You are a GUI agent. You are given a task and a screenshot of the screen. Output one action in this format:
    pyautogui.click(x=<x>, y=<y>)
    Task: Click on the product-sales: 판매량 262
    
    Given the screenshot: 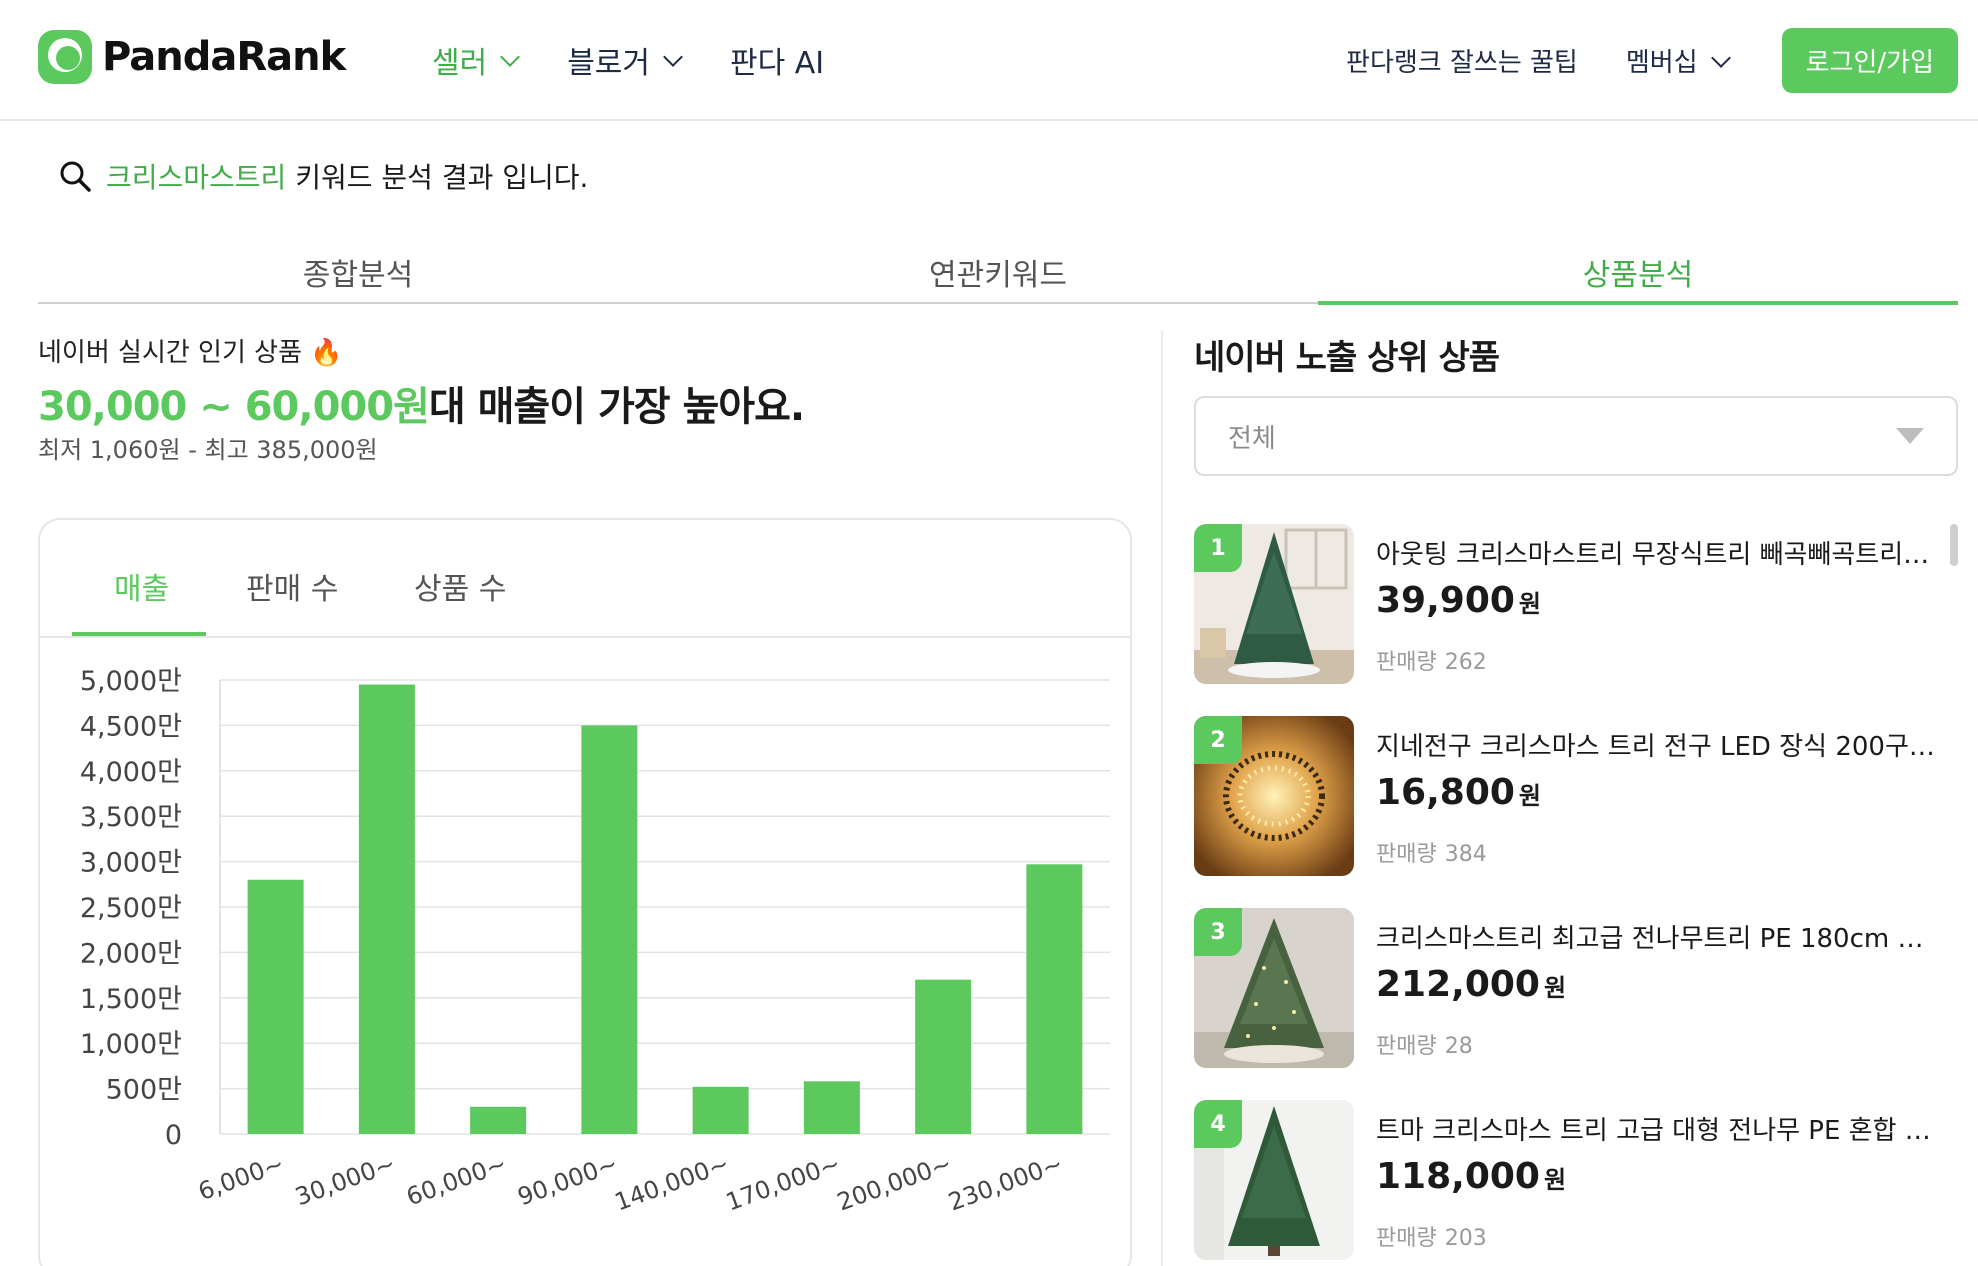 What is the action you would take?
    pyautogui.click(x=1431, y=660)
    